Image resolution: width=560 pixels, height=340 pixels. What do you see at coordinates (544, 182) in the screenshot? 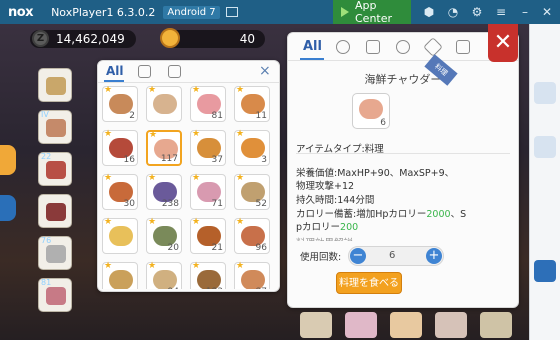
I see `emulator-sidebar` at bounding box center [544, 182].